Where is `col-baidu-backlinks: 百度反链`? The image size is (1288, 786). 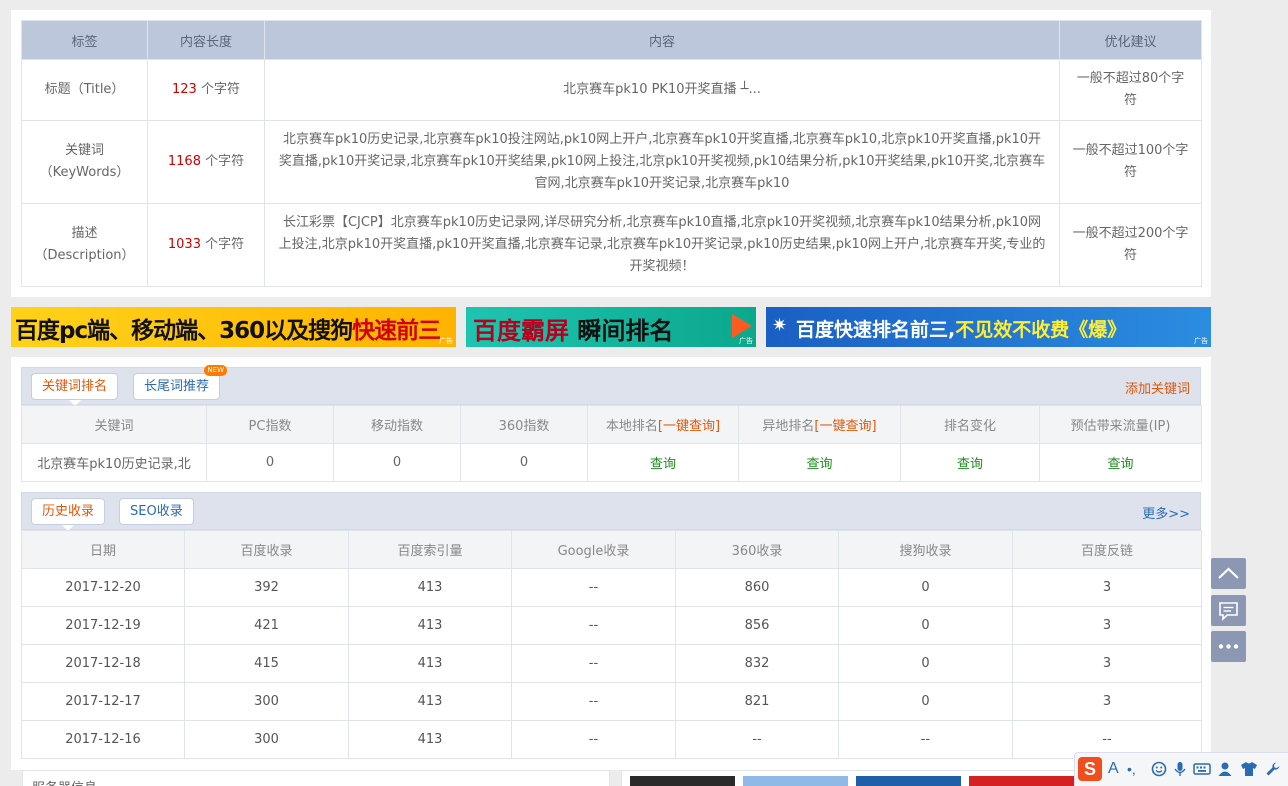 col-baidu-backlinks: 百度反链 is located at coordinates (1107, 549).